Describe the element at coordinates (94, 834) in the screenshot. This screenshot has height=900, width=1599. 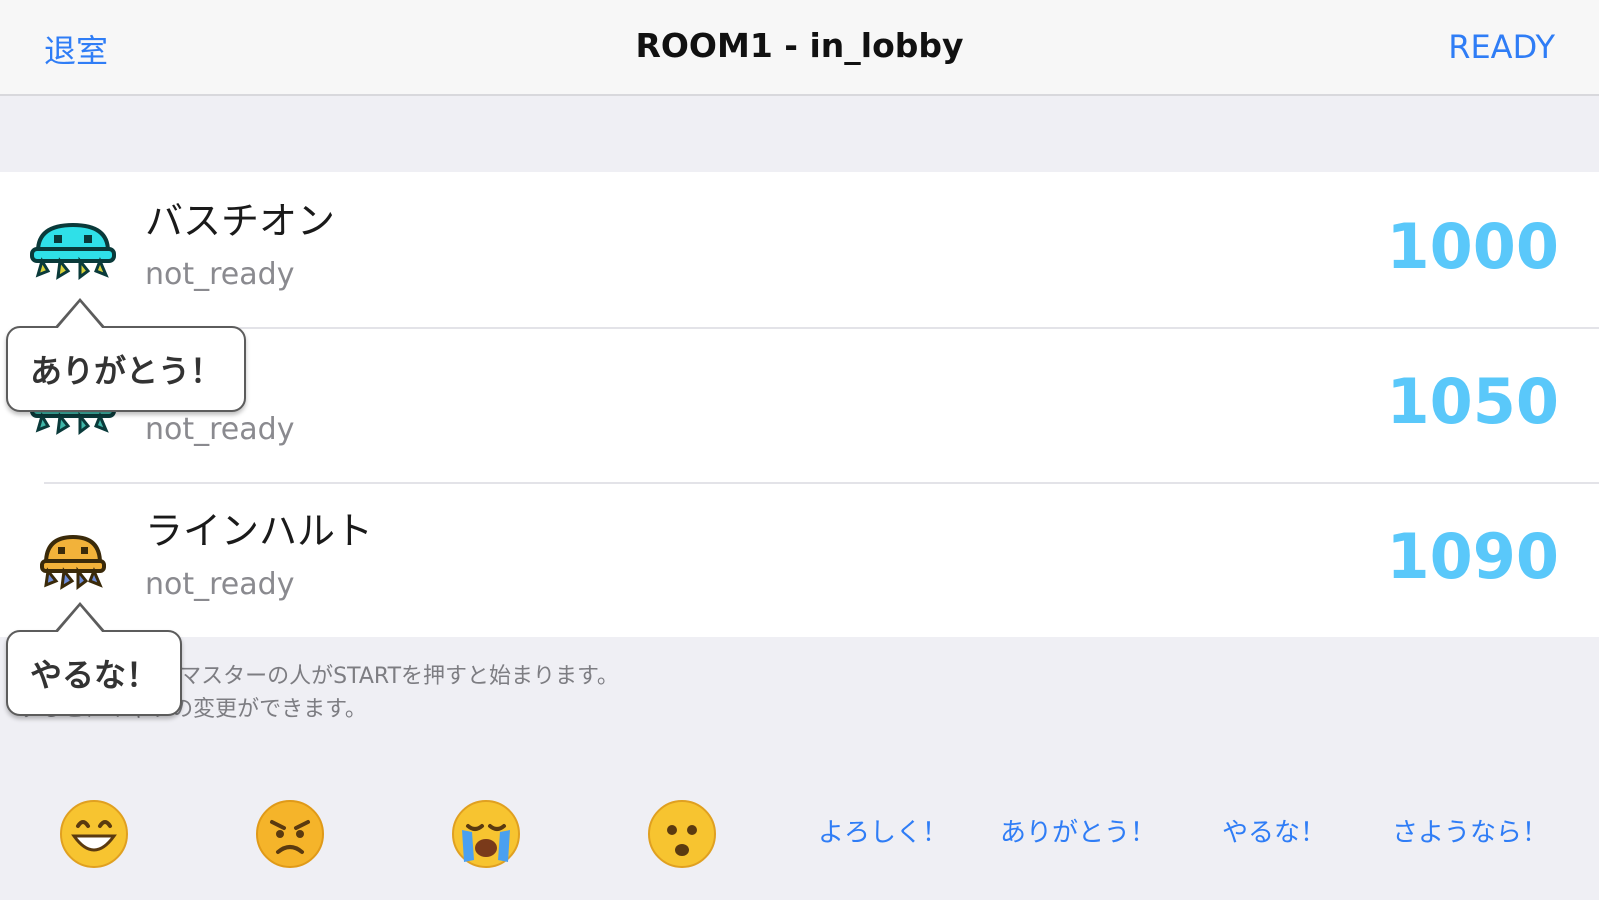
I see `grinning-face-icon` at that location.